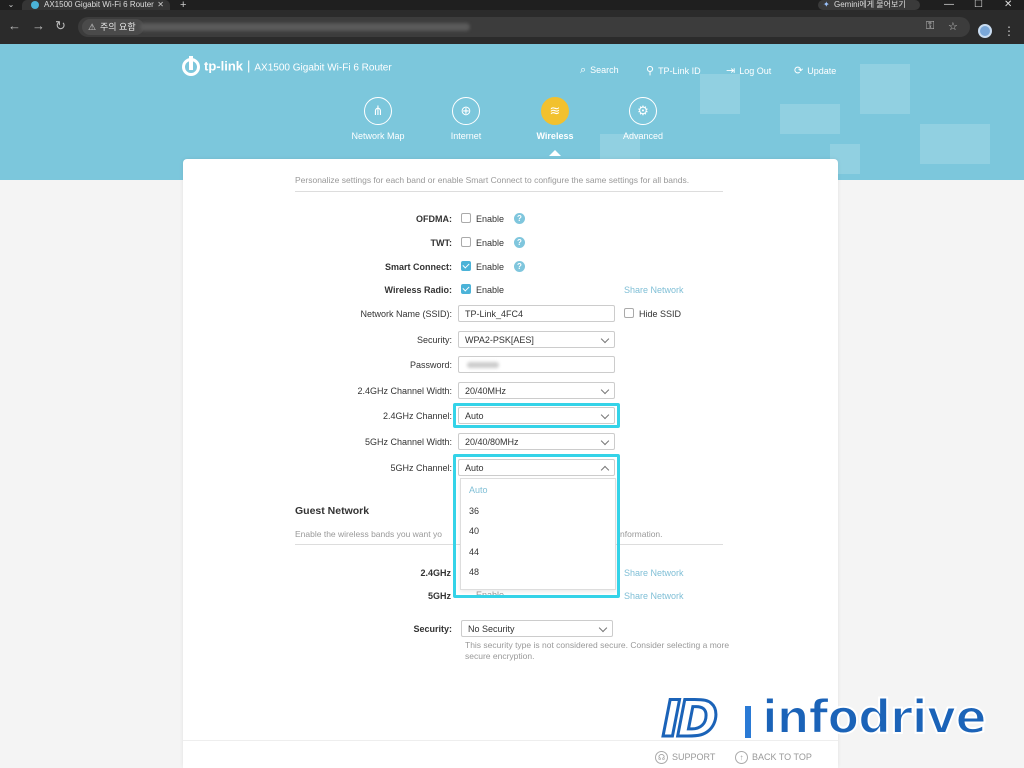 Image resolution: width=1024 pixels, height=768 pixels. I want to click on ofdma-label: OFDMA:, so click(434, 219).